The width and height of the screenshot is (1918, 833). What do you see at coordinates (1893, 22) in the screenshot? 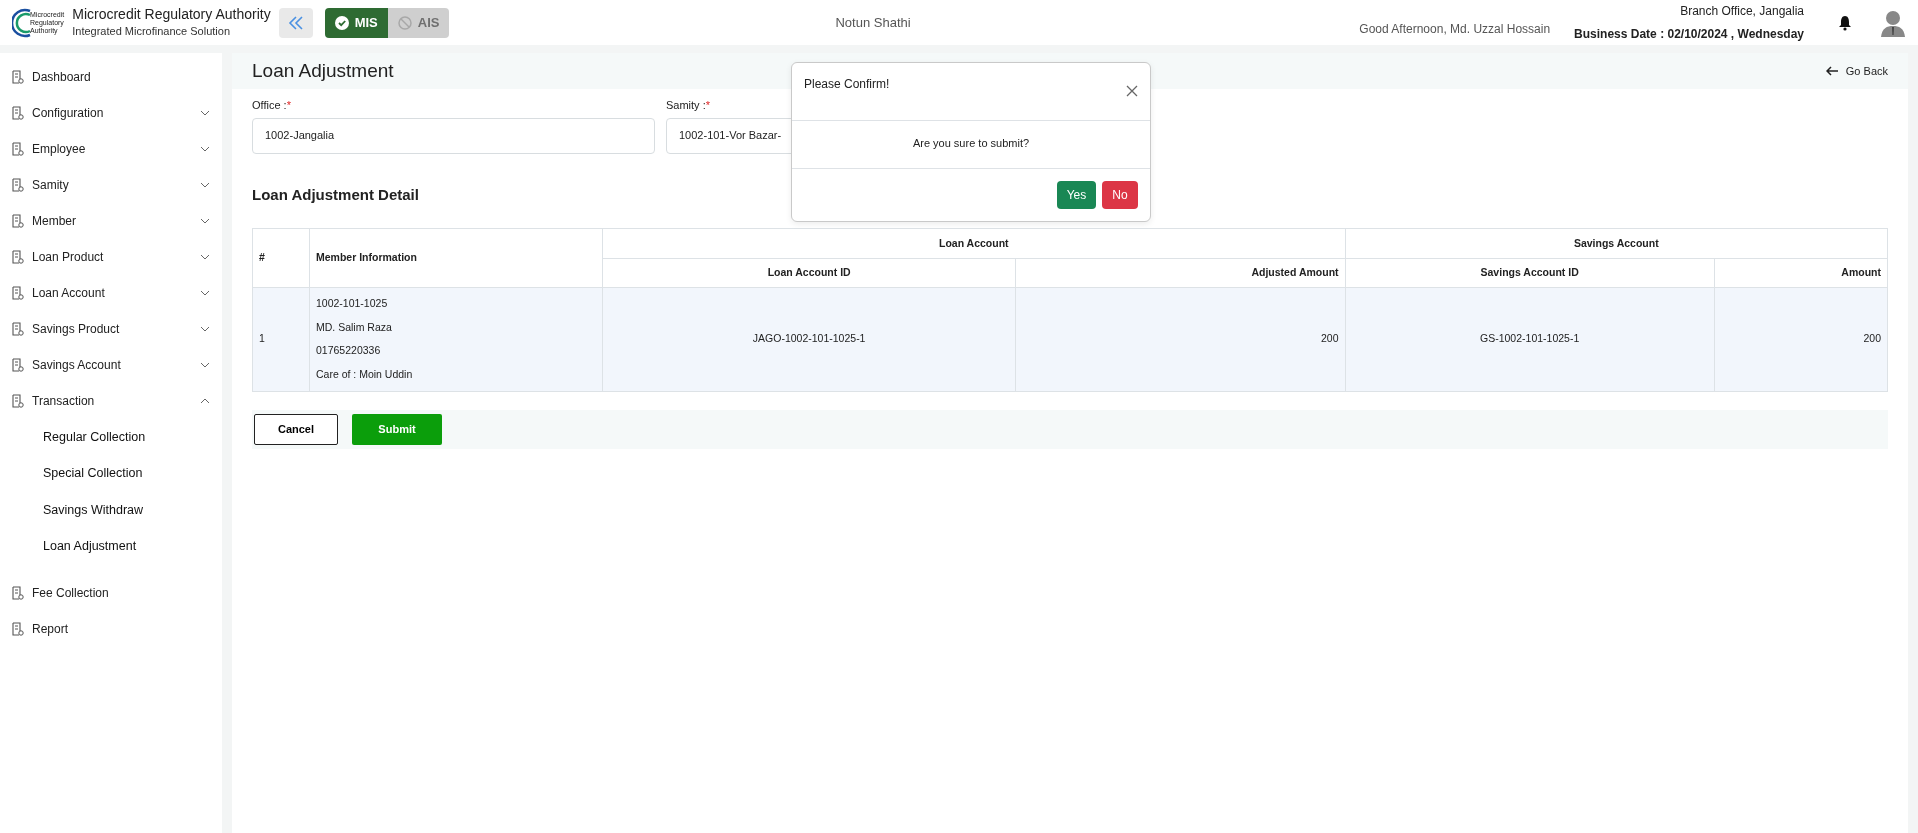
I see `user-avatar-icon` at bounding box center [1893, 22].